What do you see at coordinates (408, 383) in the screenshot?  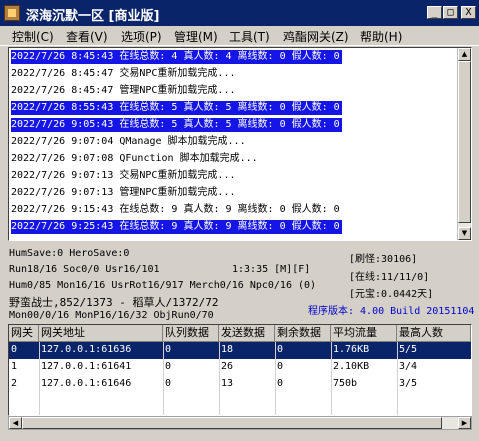 I see `table-cell: 3/5` at bounding box center [408, 383].